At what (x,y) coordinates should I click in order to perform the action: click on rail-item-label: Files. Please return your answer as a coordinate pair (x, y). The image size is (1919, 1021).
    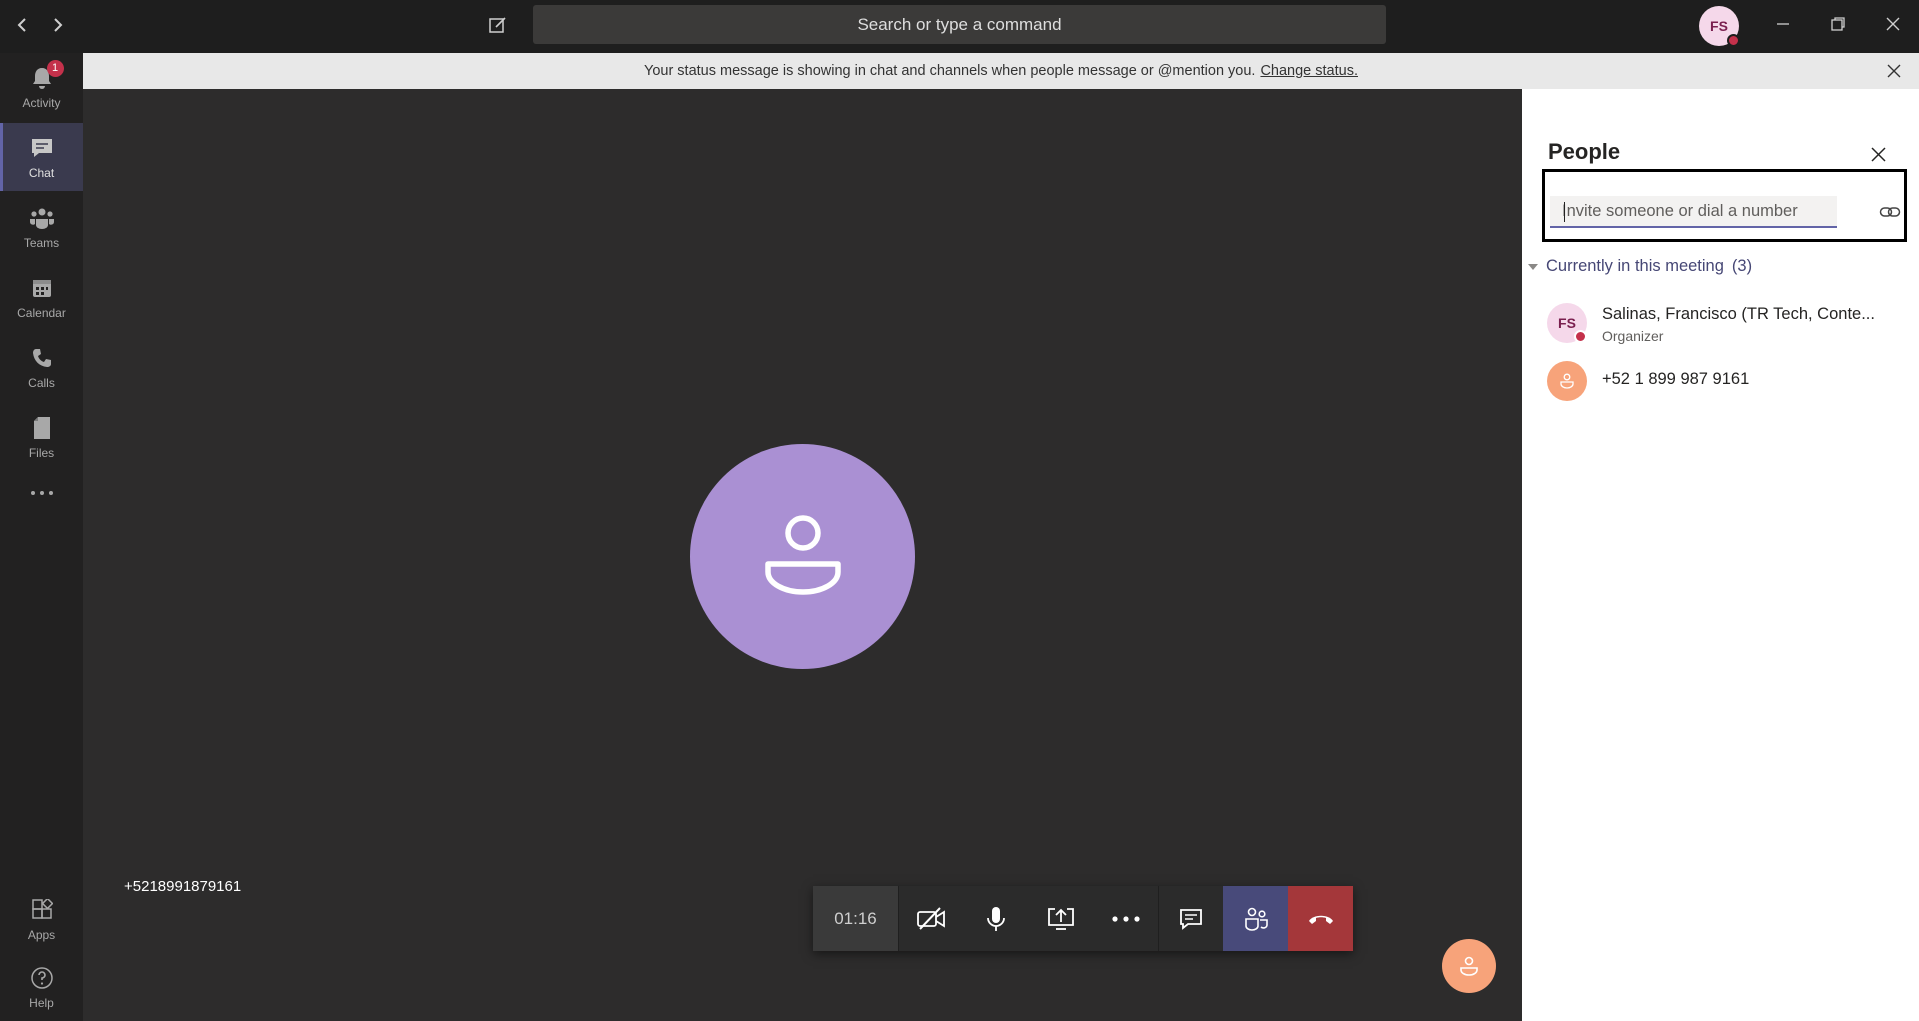
    Looking at the image, I should click on (41, 452).